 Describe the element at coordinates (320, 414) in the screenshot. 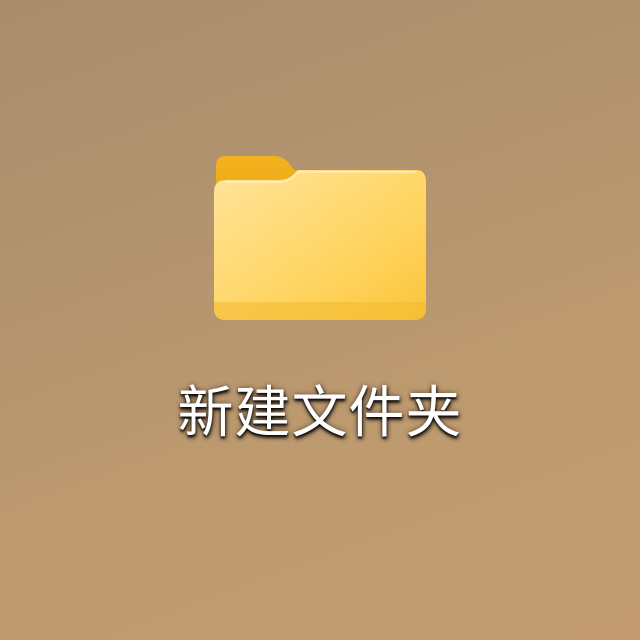

I see `folder-label: 新建文件夹` at that location.